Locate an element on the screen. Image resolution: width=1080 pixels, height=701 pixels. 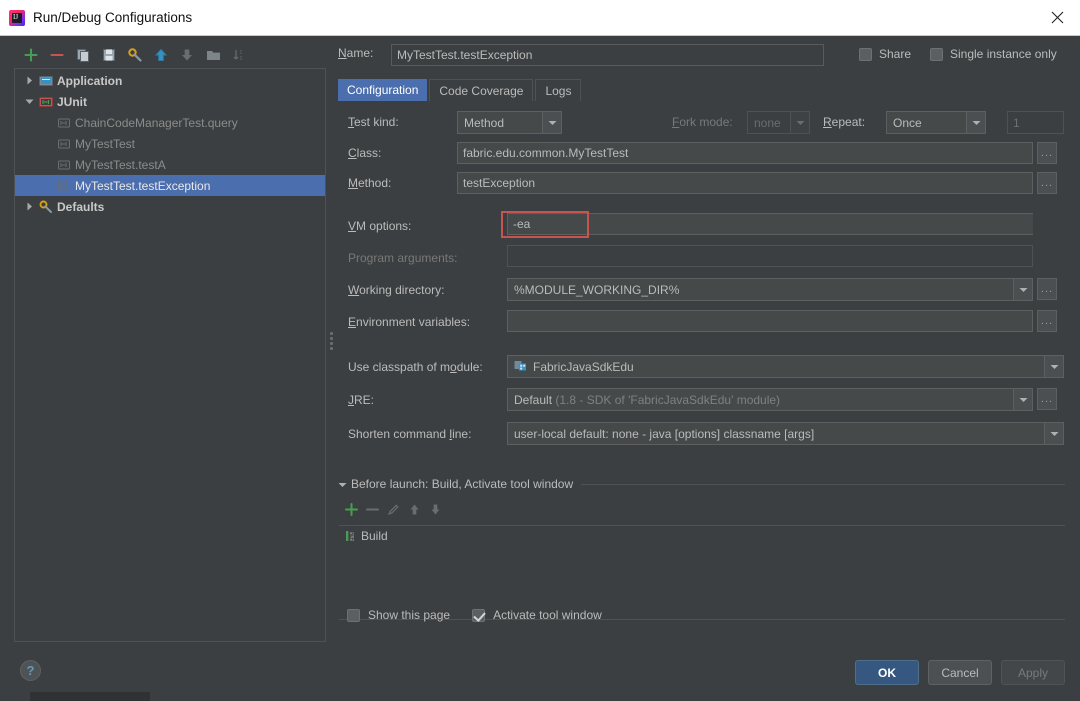
tab-code-coverage: Code Coverage is located at coordinates (481, 90).